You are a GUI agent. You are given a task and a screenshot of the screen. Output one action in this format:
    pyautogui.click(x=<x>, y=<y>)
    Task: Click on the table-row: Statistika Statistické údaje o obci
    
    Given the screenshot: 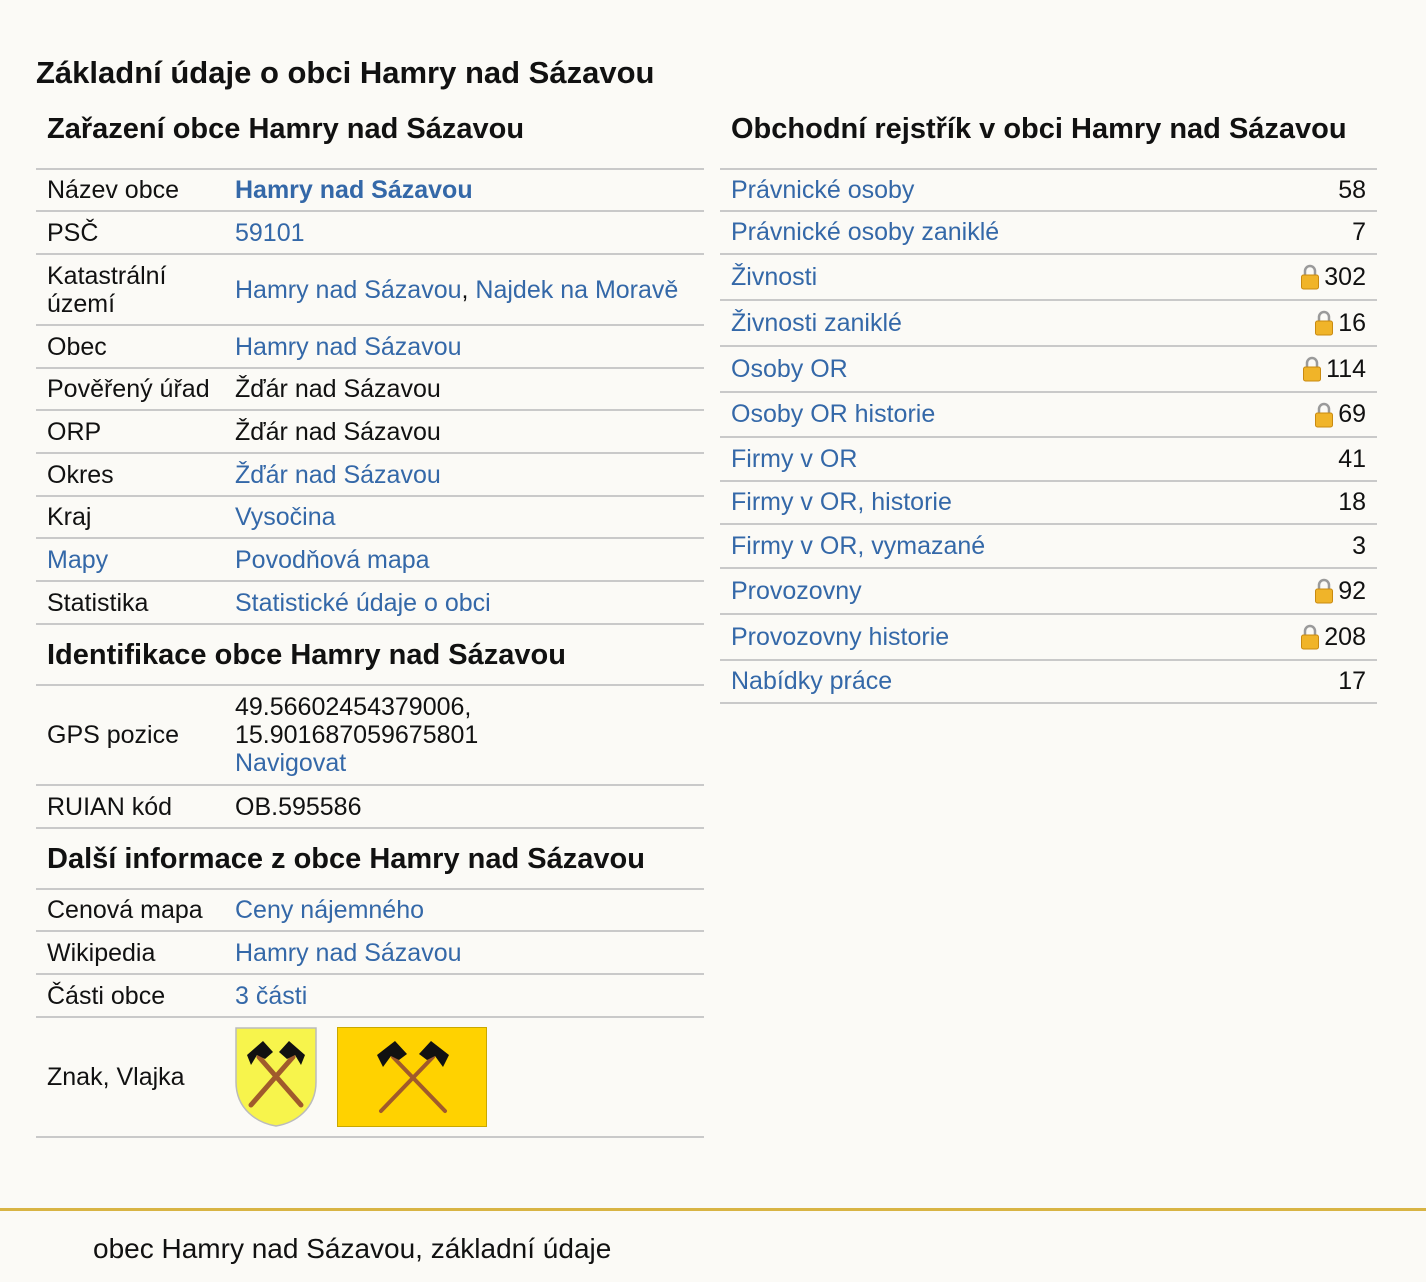 What is the action you would take?
    pyautogui.click(x=370, y=603)
    